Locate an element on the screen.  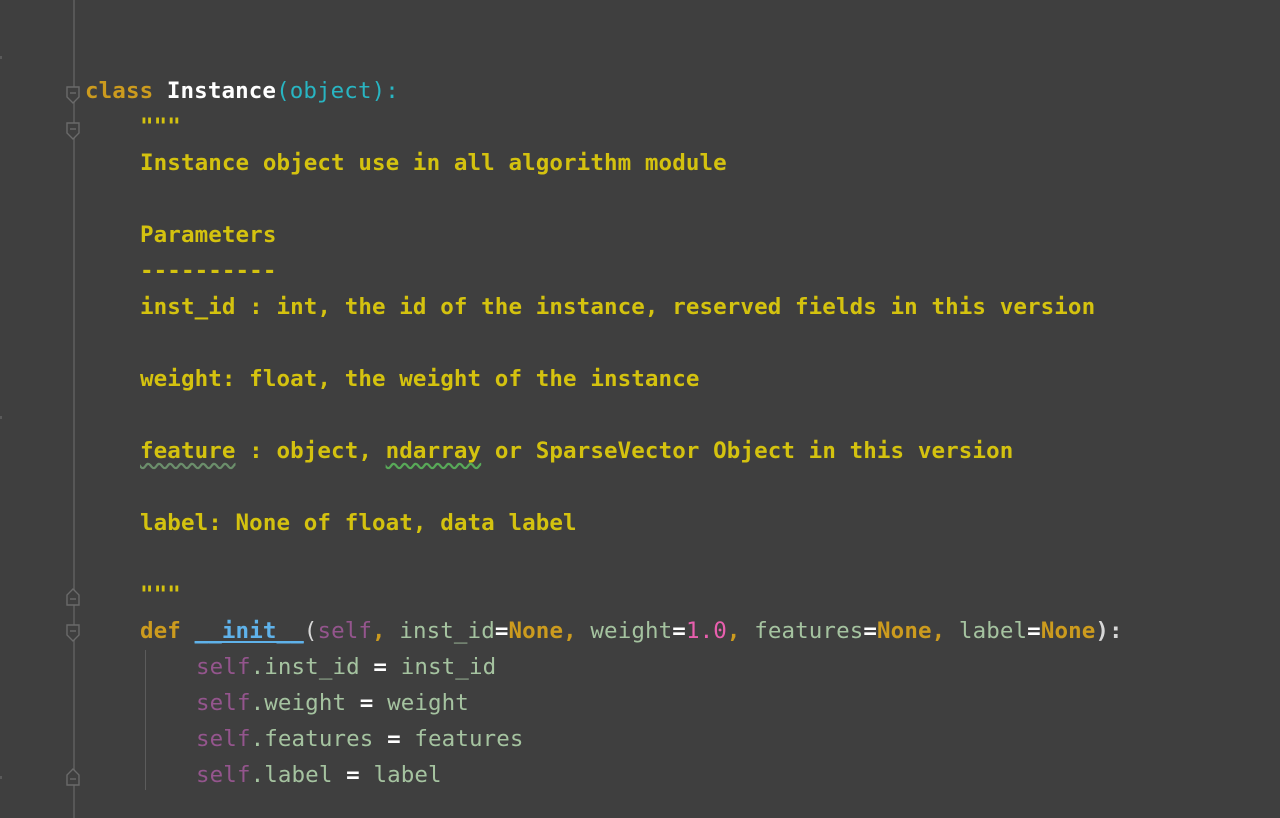
default-number: 1.0 is located at coordinates (706, 631).